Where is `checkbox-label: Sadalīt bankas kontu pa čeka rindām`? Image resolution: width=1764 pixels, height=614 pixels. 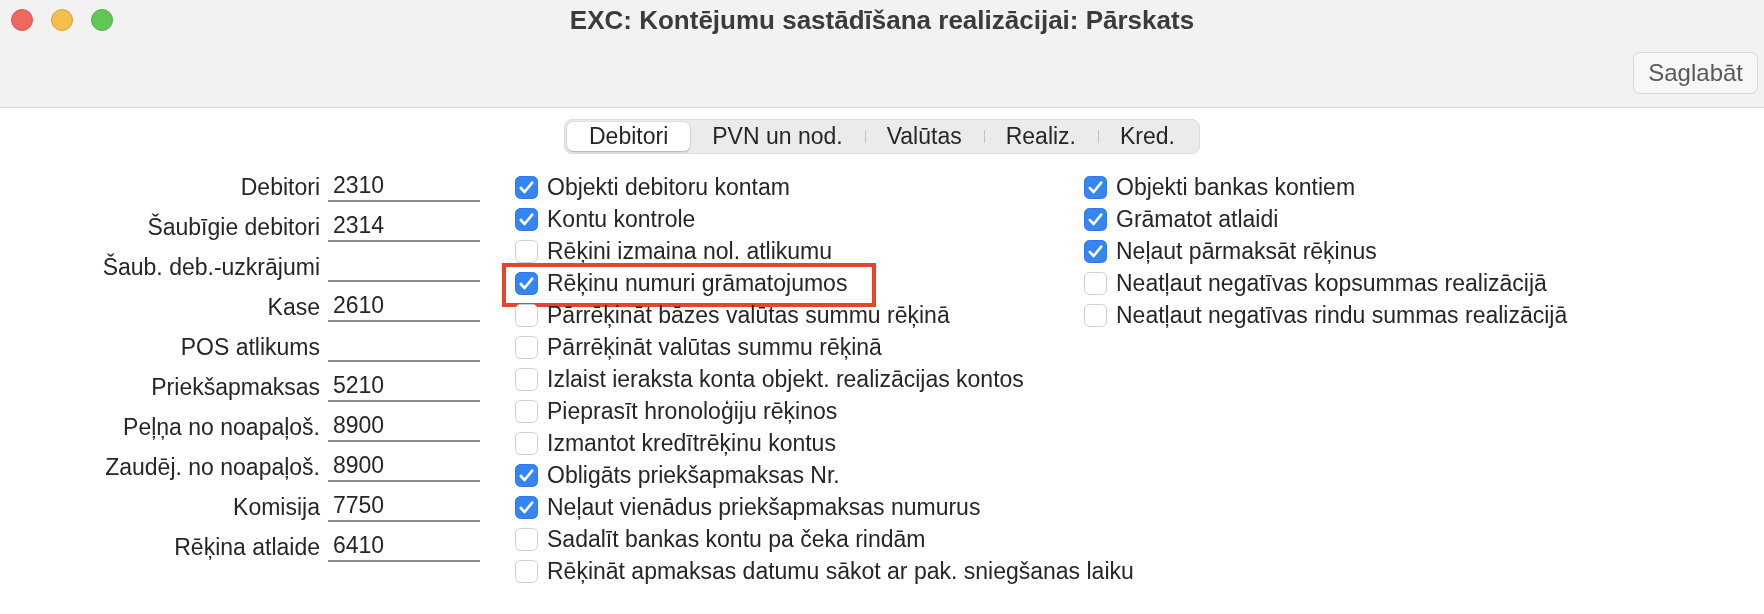
checkbox-label: Sadalīt bankas kontu pa čeka rindām is located at coordinates (736, 539).